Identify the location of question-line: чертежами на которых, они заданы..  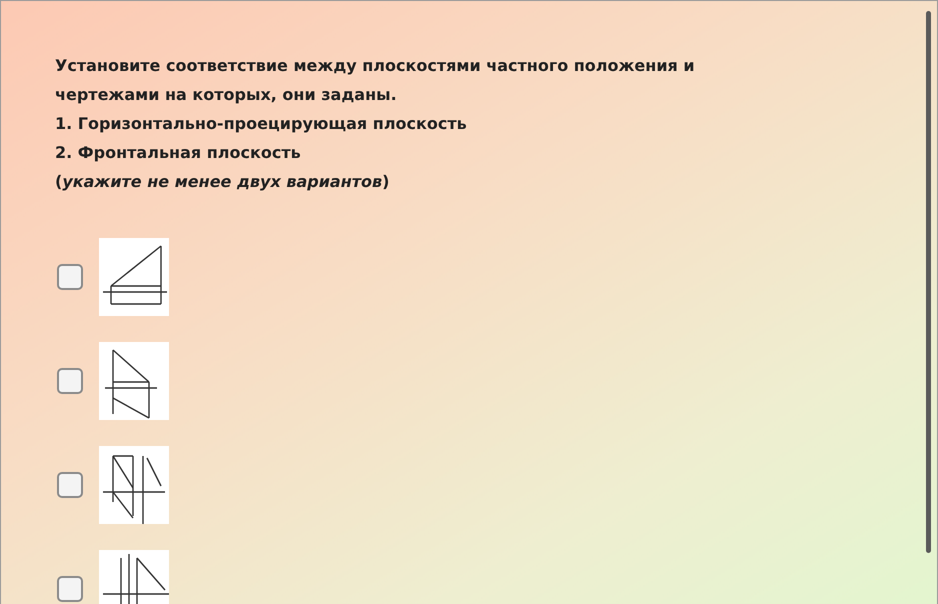
(226, 95).